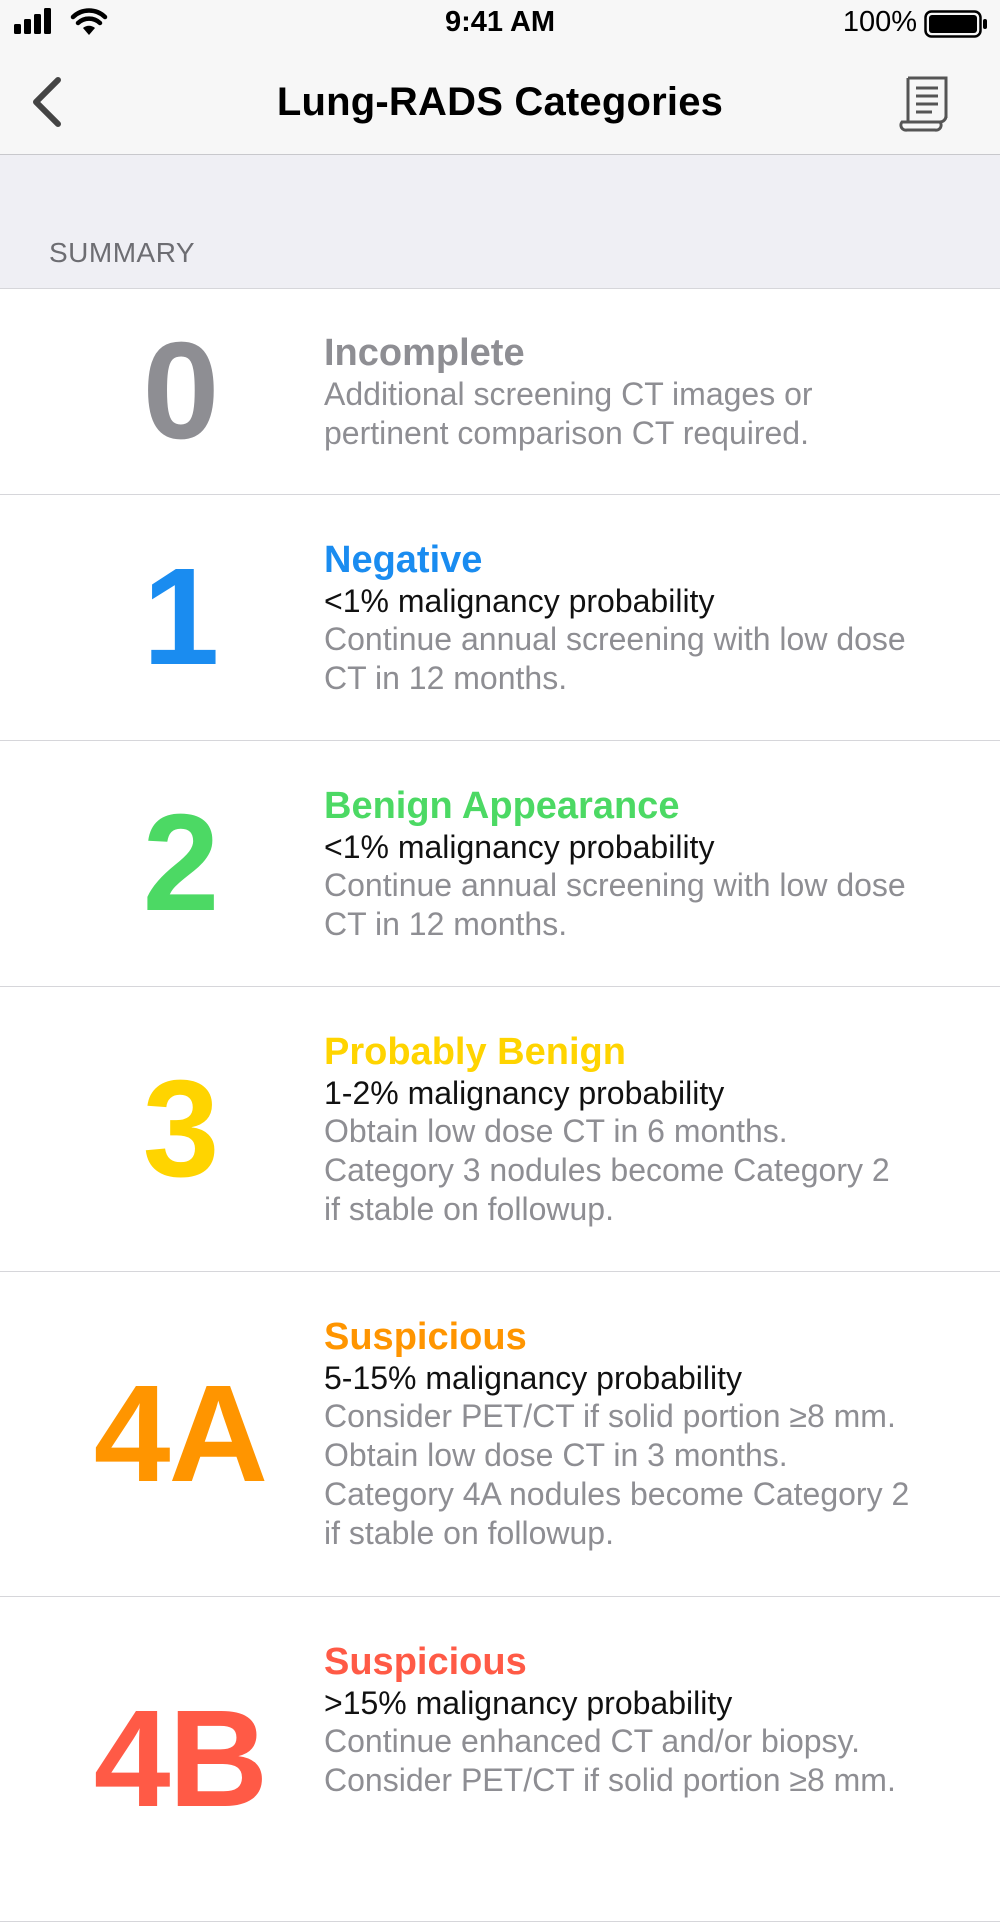 This screenshot has width=1000, height=1922. I want to click on category-description-line: Category 3 nodules become Category 2, so click(607, 1170).